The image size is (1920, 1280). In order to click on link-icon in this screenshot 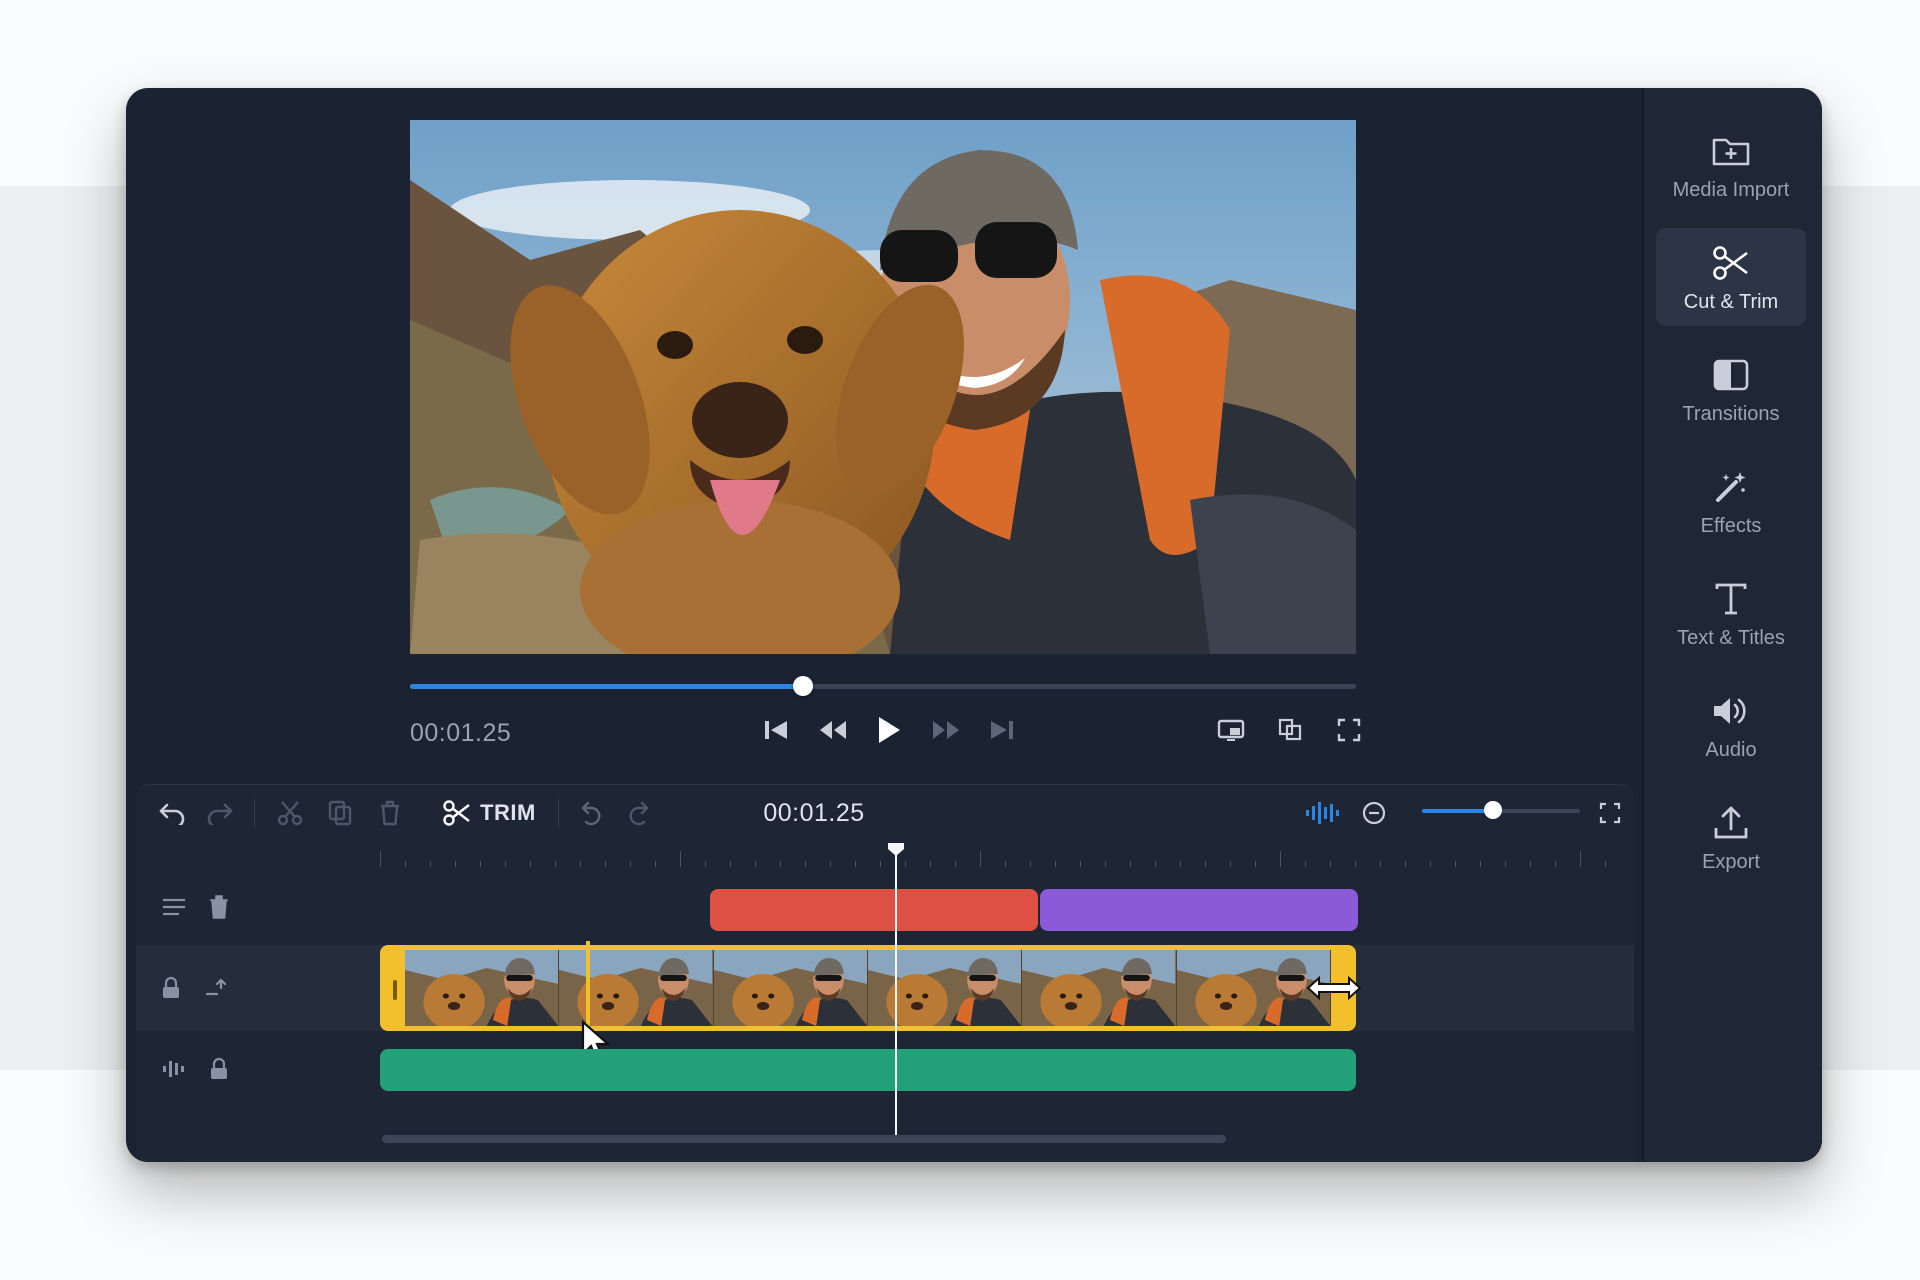, I will do `click(216, 988)`.